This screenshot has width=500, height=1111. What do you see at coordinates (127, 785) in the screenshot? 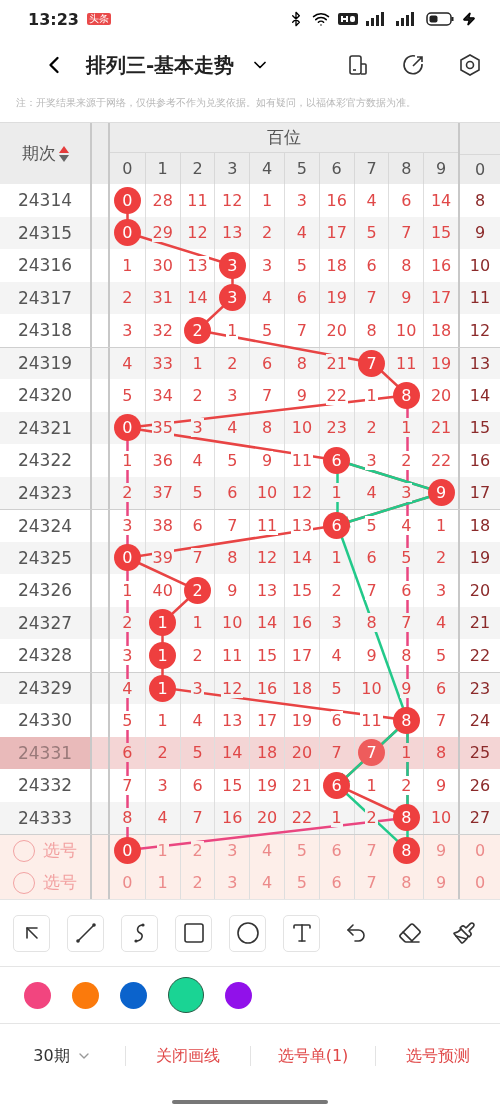
I see `miss-count: 7` at bounding box center [127, 785].